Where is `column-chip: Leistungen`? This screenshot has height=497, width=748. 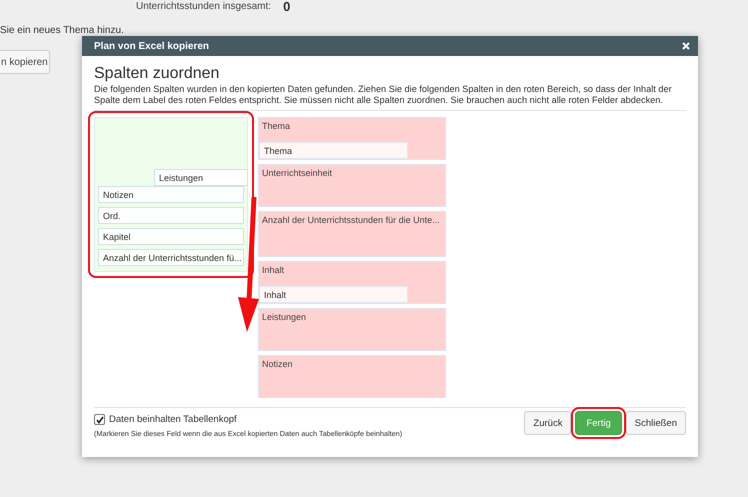
column-chip: Leistungen is located at coordinates (201, 177).